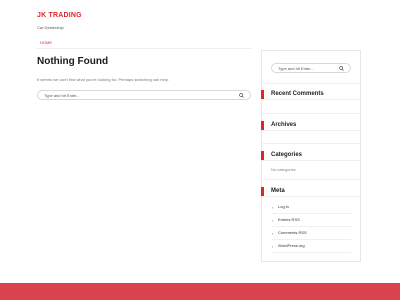 The width and height of the screenshot is (400, 300). What do you see at coordinates (311, 246) in the screenshot?
I see `meta-item-wordpress-org: › WordPress.org` at bounding box center [311, 246].